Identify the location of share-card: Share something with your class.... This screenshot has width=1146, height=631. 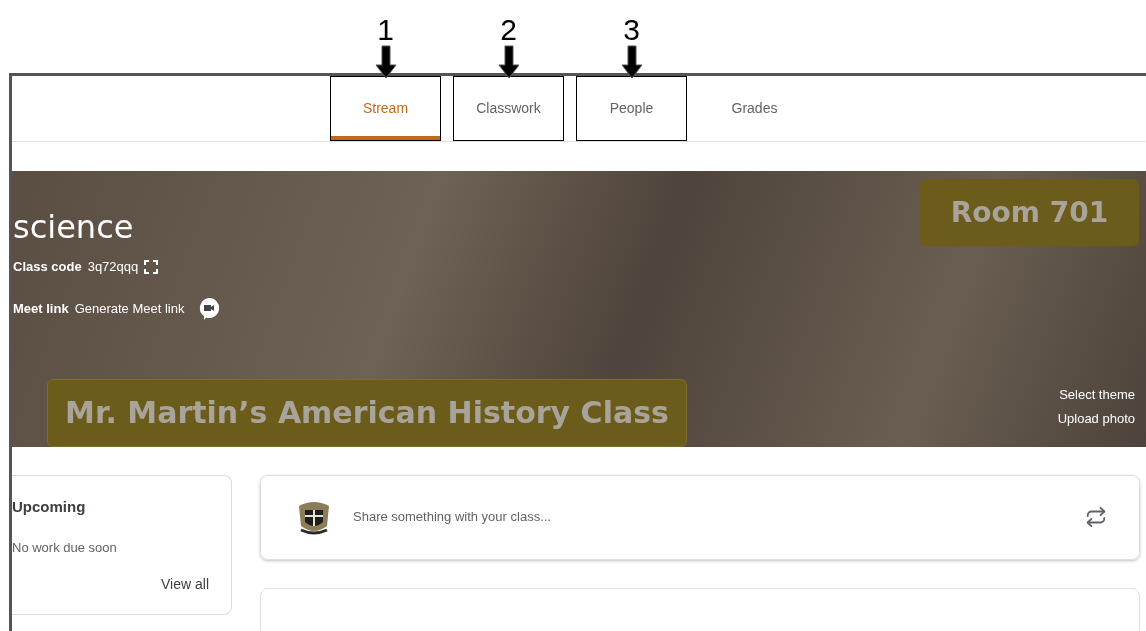
(700, 517).